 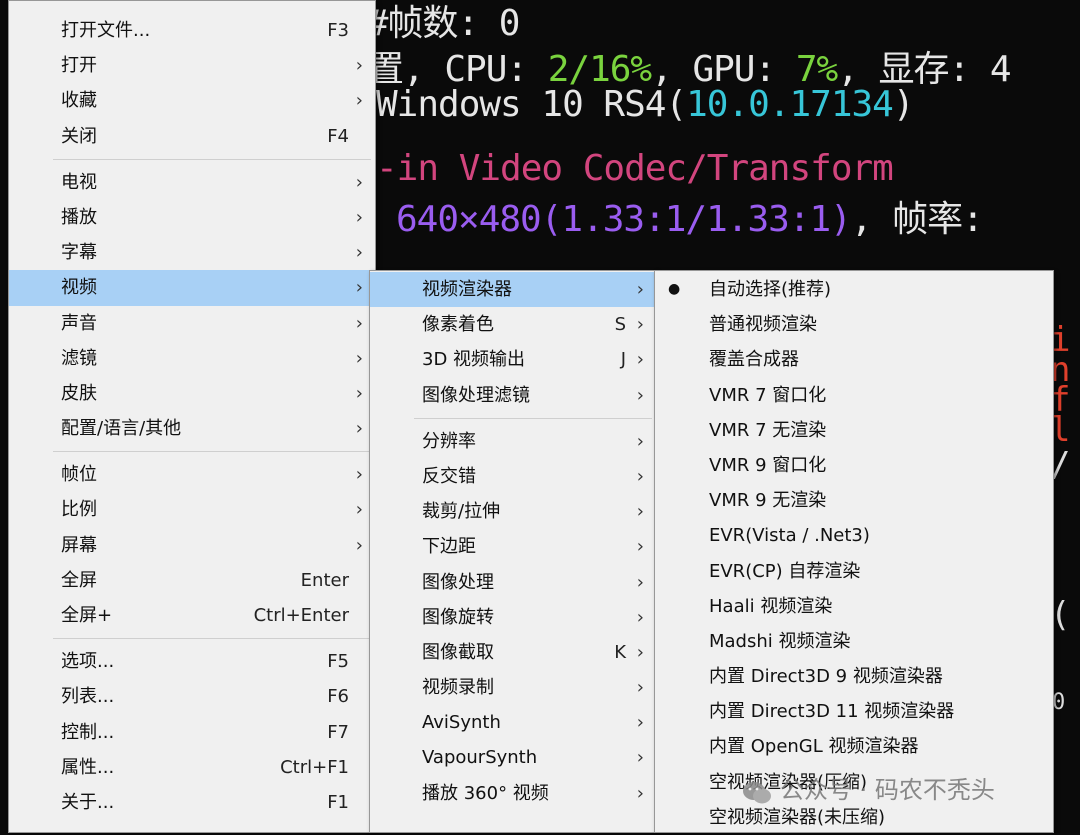 I want to click on menu-item-1: 普通视频渲染, so click(x=854, y=324).